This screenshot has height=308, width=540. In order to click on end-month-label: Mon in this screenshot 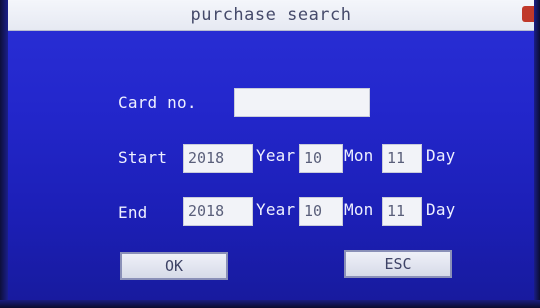, I will do `click(359, 209)`.